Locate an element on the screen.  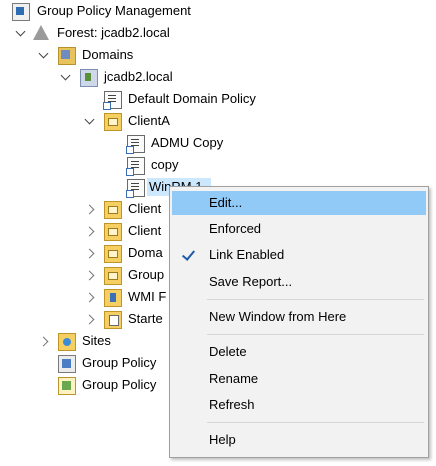
menu-item-help-label: Help is located at coordinates (222, 439).